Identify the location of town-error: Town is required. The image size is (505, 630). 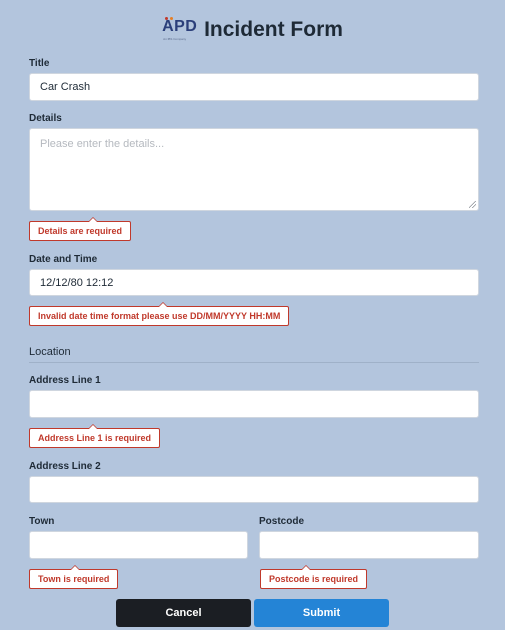
(74, 577).